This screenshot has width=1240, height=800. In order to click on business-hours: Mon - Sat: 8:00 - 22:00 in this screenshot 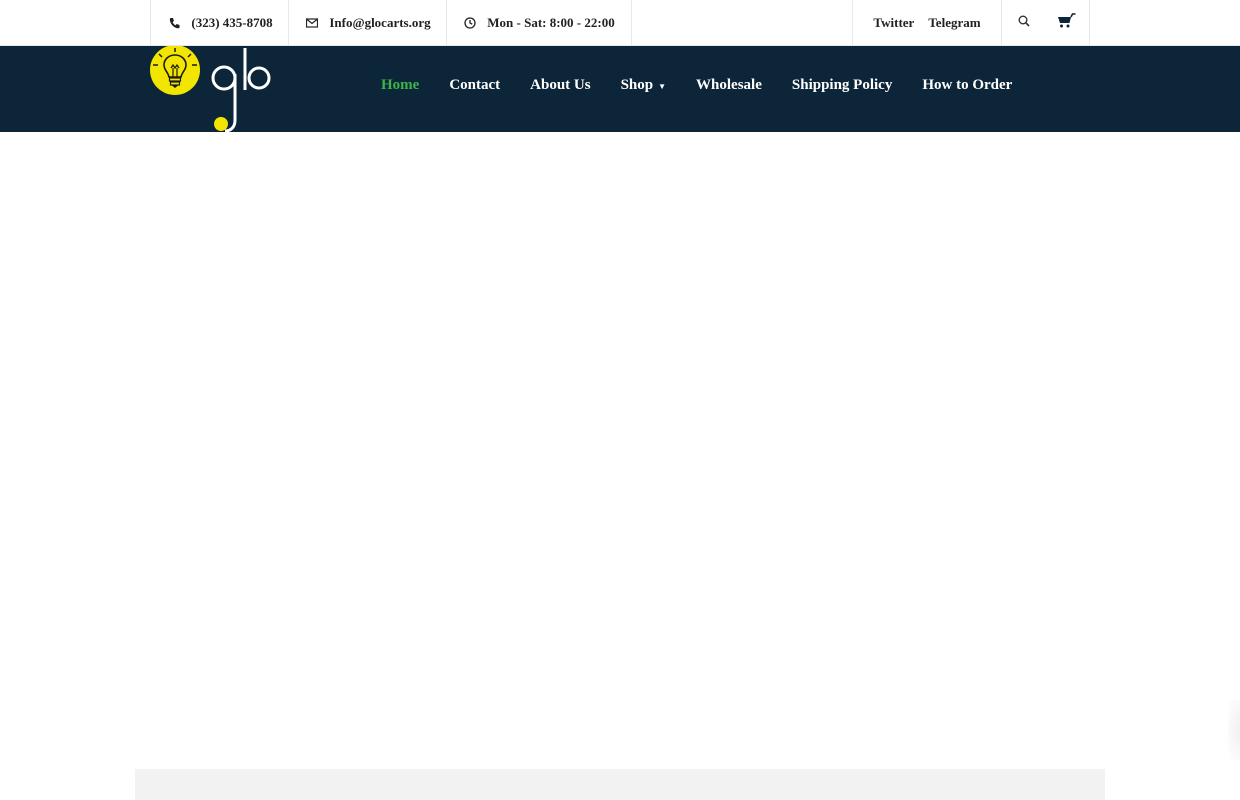, I will do `click(539, 22)`.